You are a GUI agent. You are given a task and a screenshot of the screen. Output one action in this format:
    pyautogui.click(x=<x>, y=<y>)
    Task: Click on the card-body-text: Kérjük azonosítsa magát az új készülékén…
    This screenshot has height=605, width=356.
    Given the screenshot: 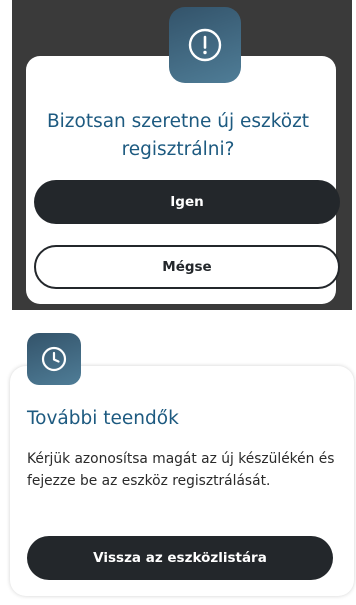 What is the action you would take?
    pyautogui.click(x=181, y=470)
    